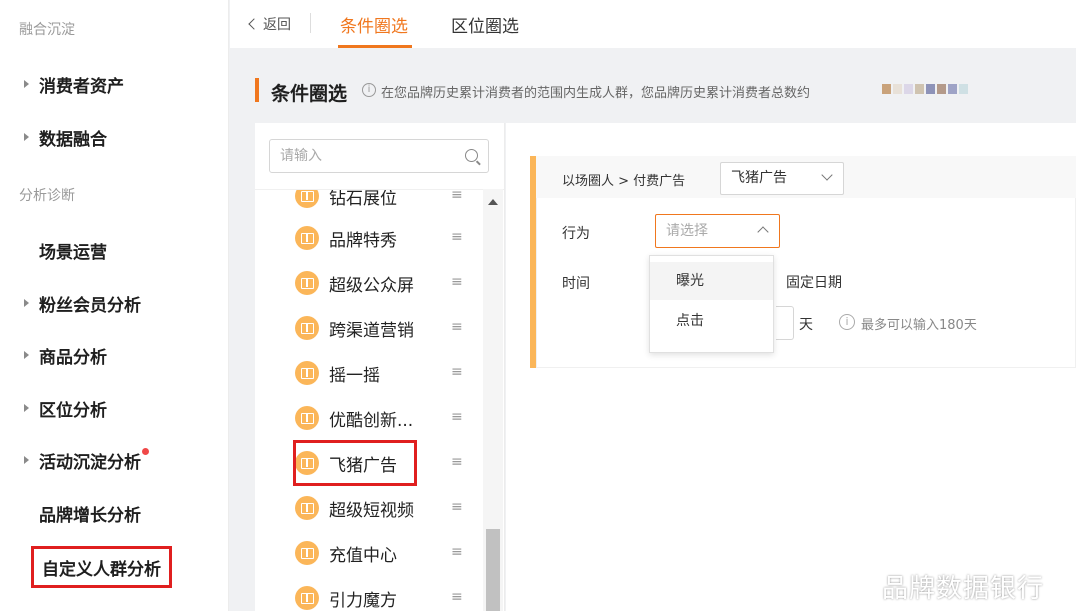 This screenshot has width=1076, height=611. I want to click on sidebar-item-data-fusion: 数据融合, so click(65, 137).